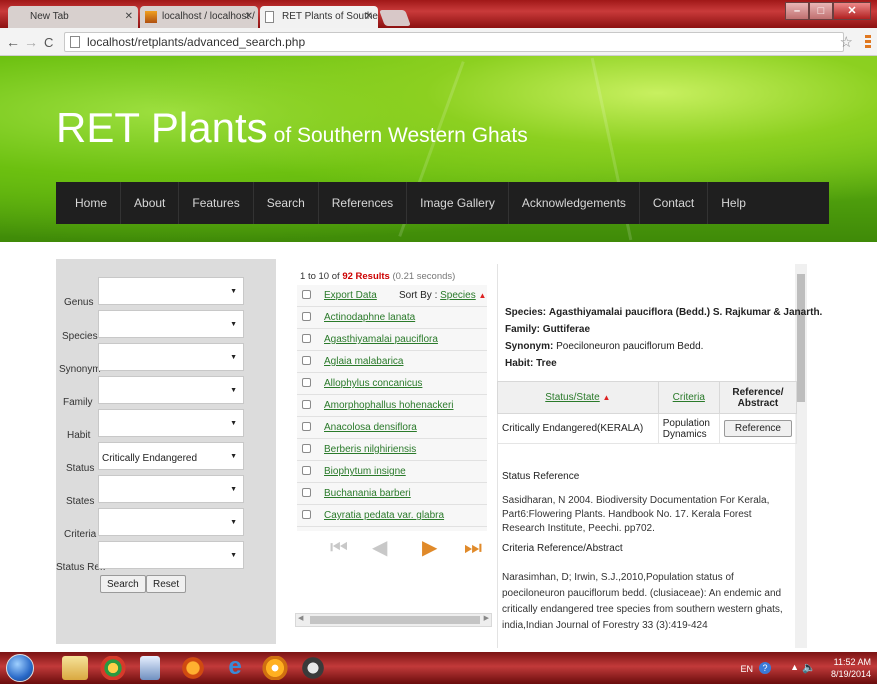  Describe the element at coordinates (216, 203) in the screenshot. I see `nav-features: Features` at that location.